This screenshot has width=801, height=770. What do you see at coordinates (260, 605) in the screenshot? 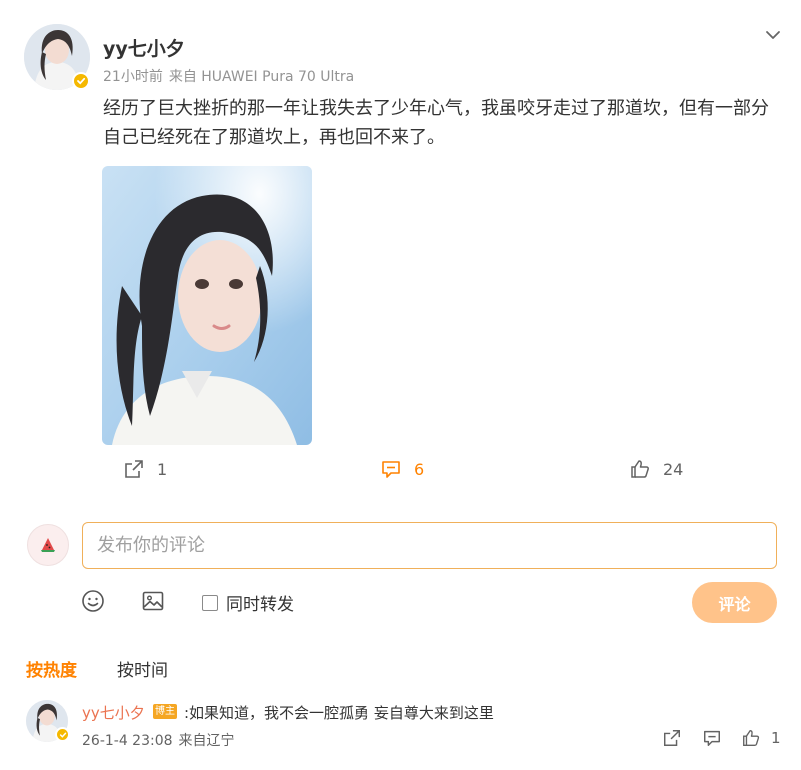
I see `forward-label: 同时转发` at bounding box center [260, 605].